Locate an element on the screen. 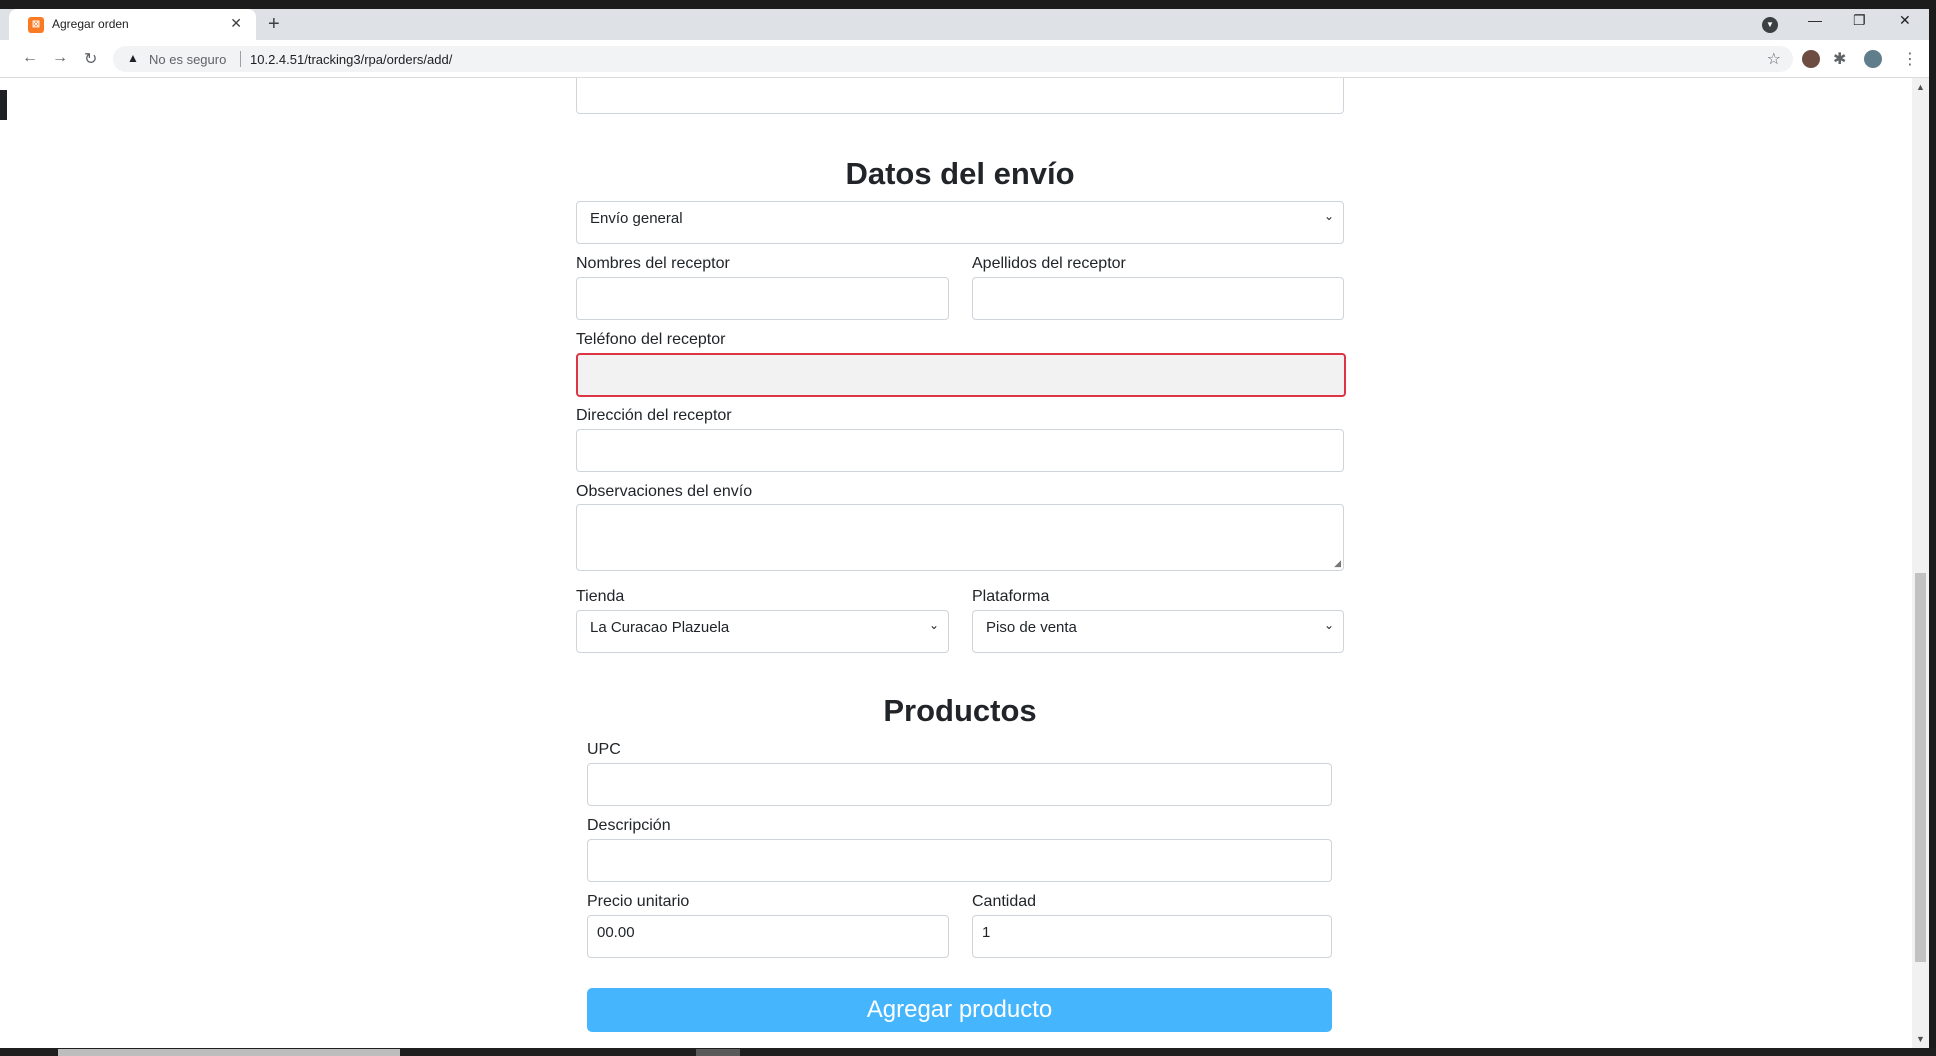 The height and width of the screenshot is (1056, 1936). platform-select: Piso de venta ⌄ is located at coordinates (1158, 631).